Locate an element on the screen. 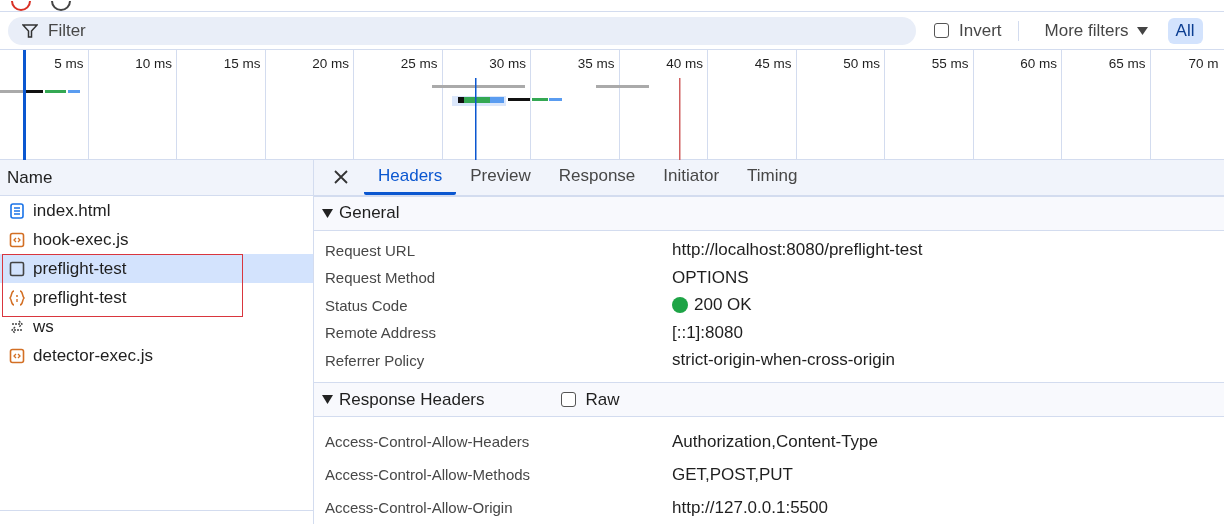 The width and height of the screenshot is (1224, 524). square-icon is located at coordinates (17, 268).